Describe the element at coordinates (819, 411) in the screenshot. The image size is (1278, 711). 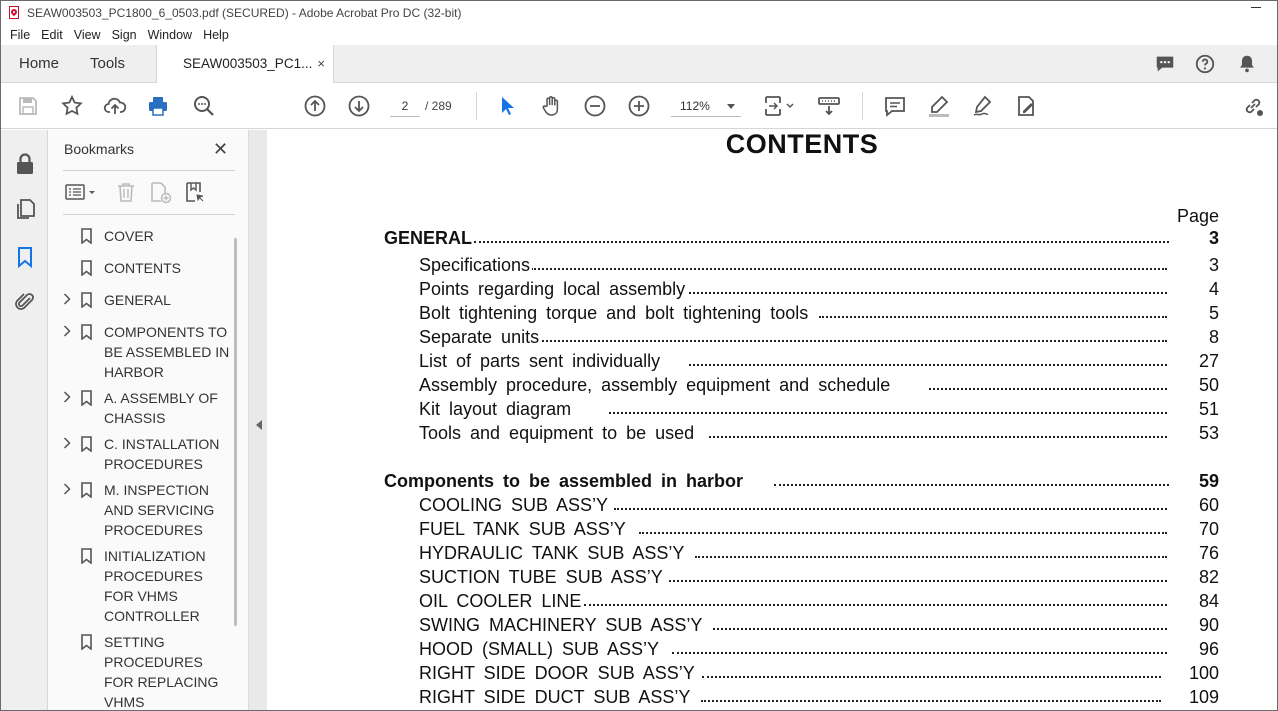
I see `toc-entry: Kit layout diagram 51` at that location.